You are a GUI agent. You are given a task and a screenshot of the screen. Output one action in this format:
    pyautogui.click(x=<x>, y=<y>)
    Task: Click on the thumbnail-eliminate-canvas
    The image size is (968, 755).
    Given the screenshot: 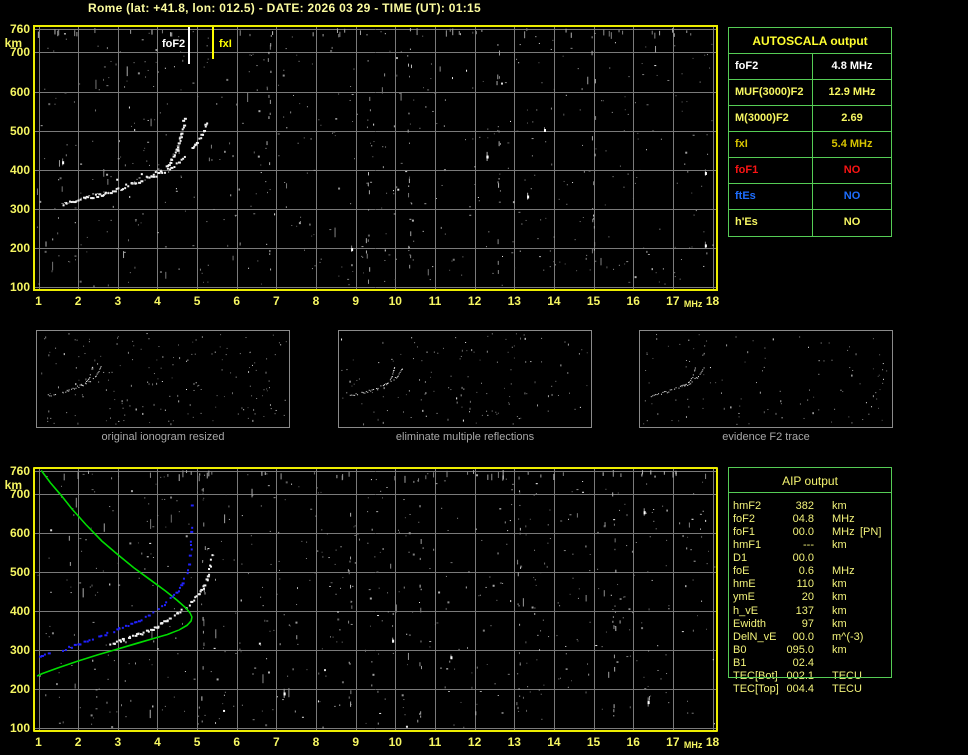 What is the action you would take?
    pyautogui.click(x=465, y=379)
    